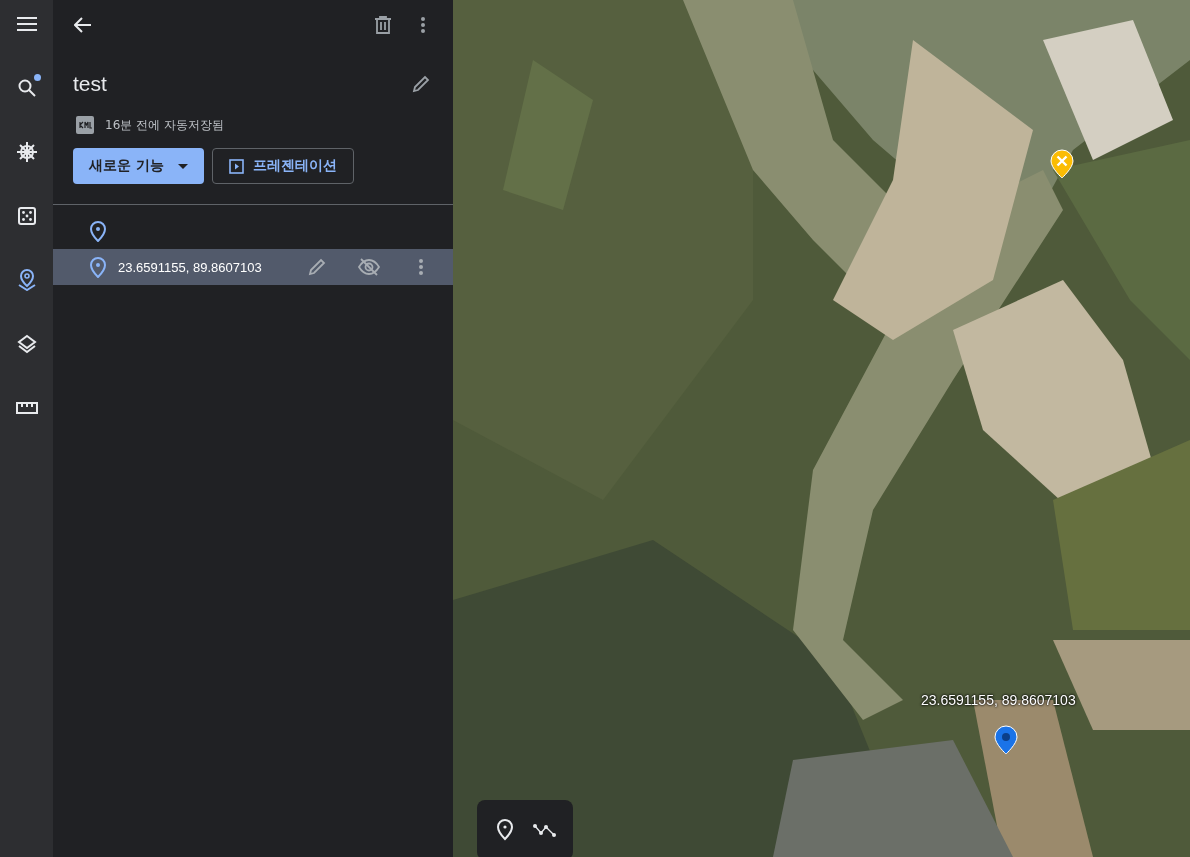  Describe the element at coordinates (182, 166) in the screenshot. I see `caret-icon` at that location.